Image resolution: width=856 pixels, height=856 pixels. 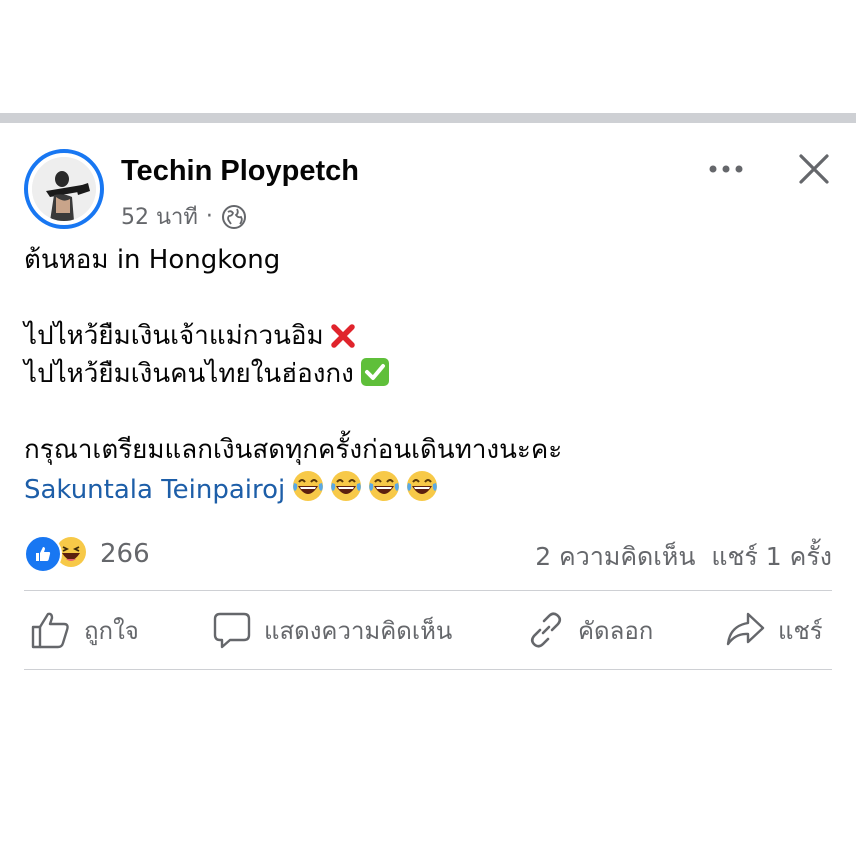 I want to click on post-line-2-text: ไปไหว้ยืมเงินเจ้าแม่กวนอิม, so click(x=174, y=336).